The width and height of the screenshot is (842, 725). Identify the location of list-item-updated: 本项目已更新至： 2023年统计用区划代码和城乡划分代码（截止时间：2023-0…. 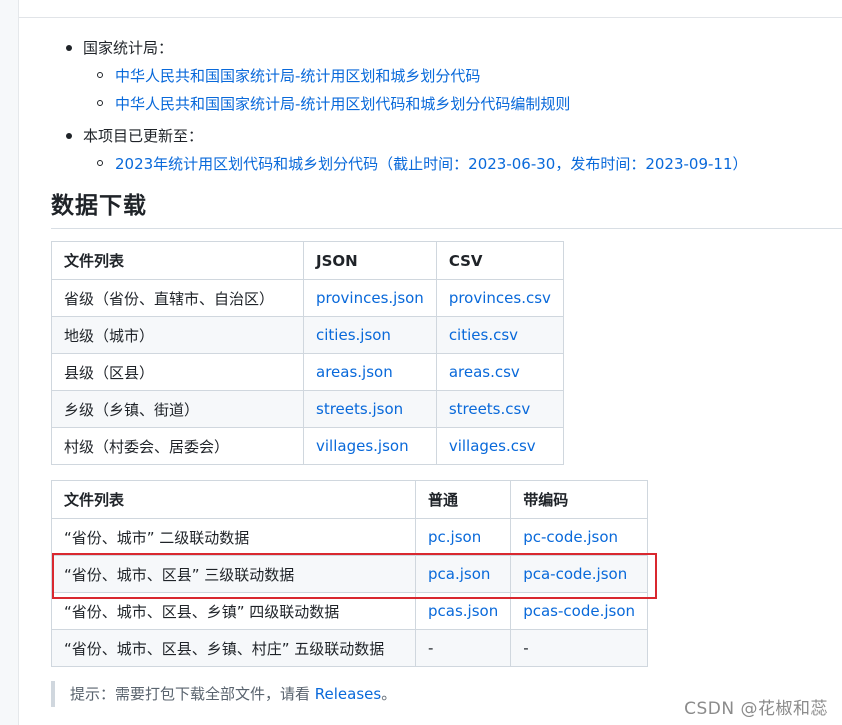
(405, 150).